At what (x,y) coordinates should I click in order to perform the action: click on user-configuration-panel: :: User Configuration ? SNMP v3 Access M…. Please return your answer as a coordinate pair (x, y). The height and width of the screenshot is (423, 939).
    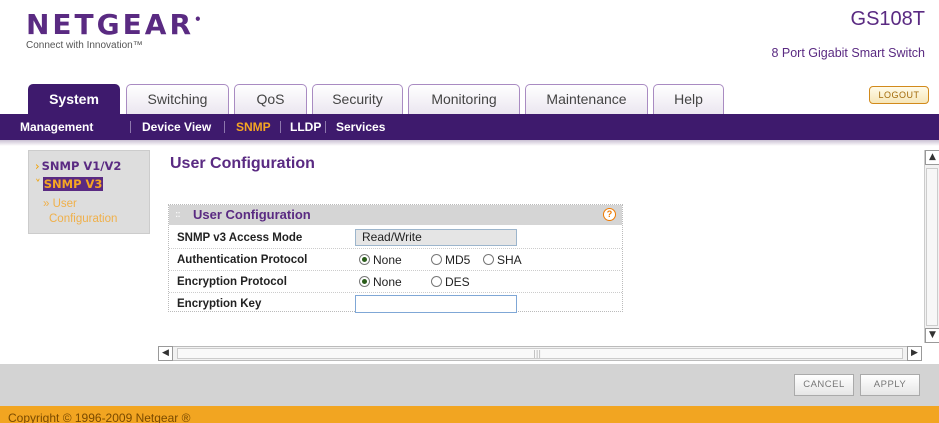
    Looking at the image, I should click on (395, 259).